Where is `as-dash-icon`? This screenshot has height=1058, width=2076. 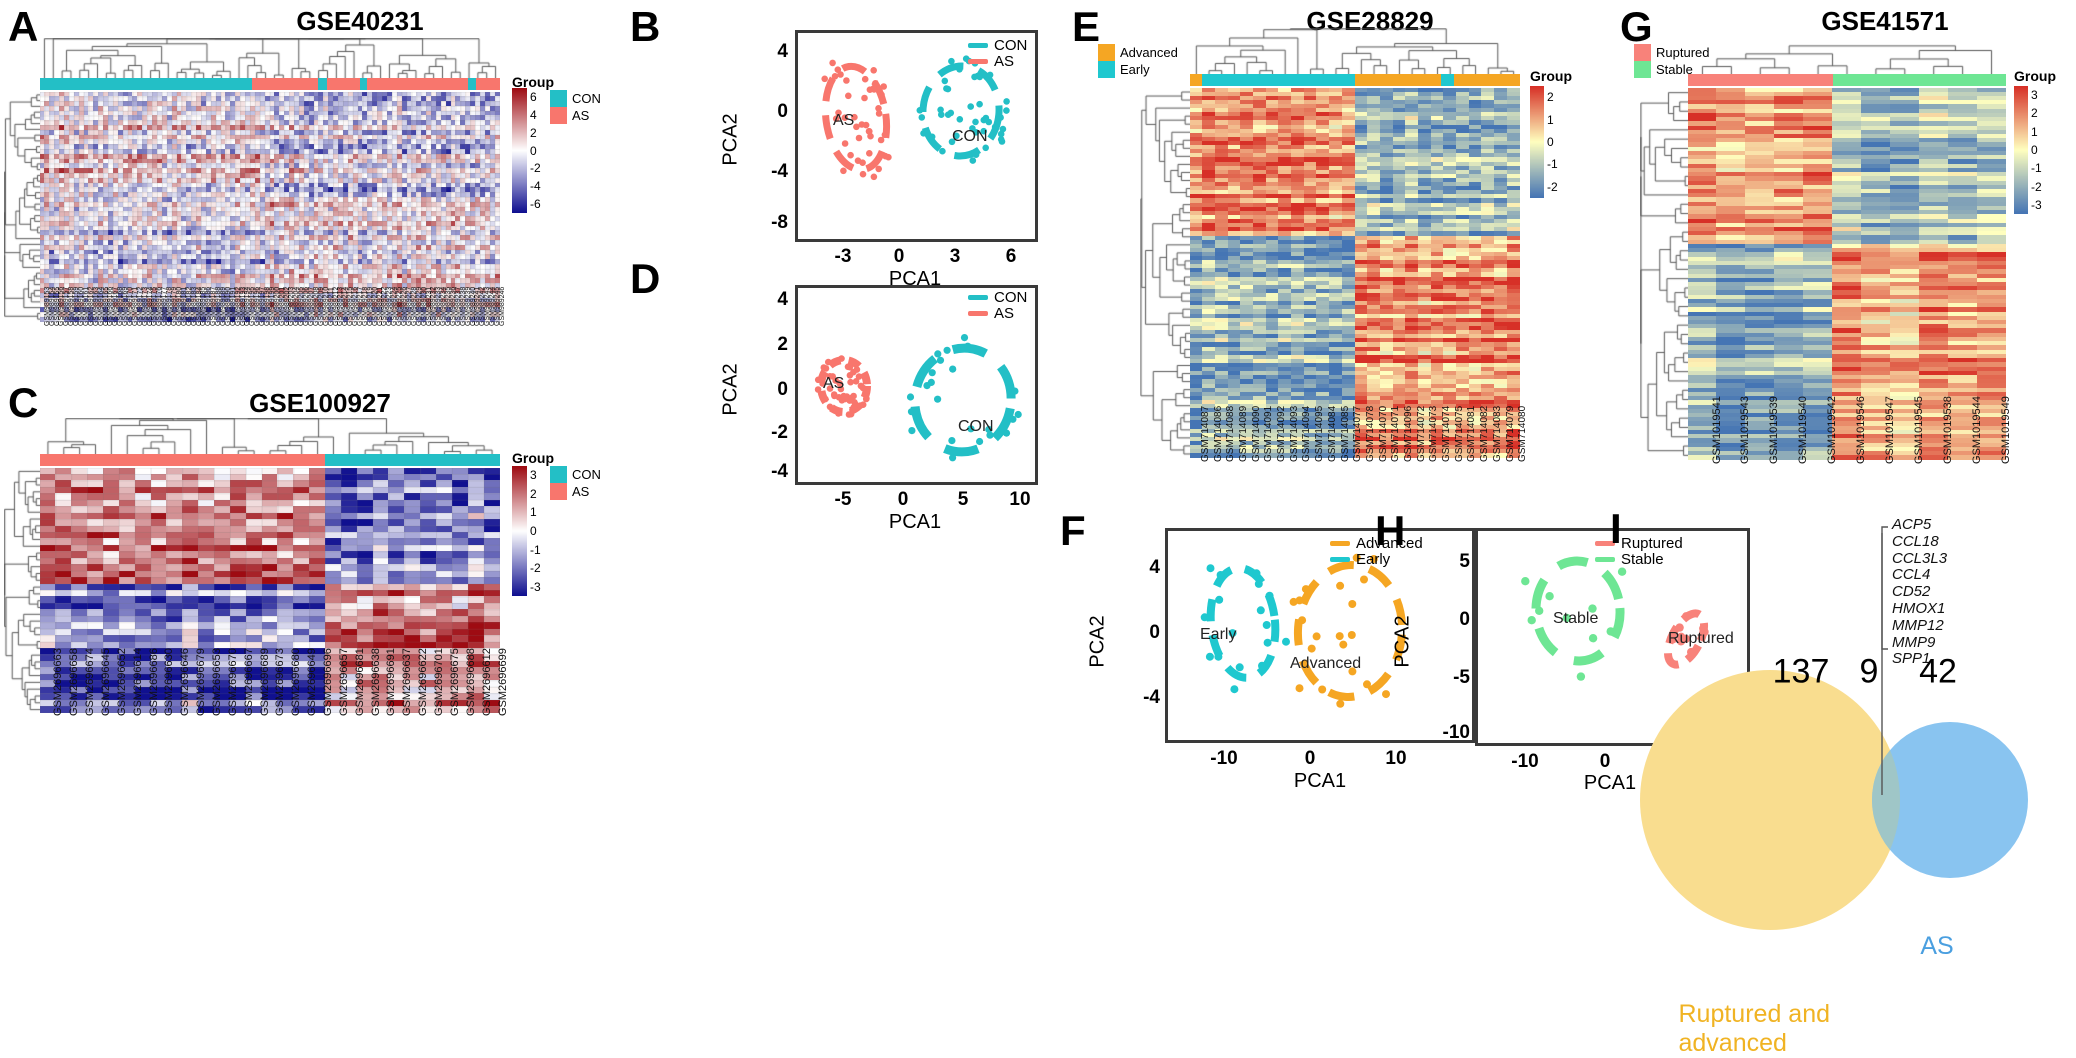 as-dash-icon is located at coordinates (978, 62).